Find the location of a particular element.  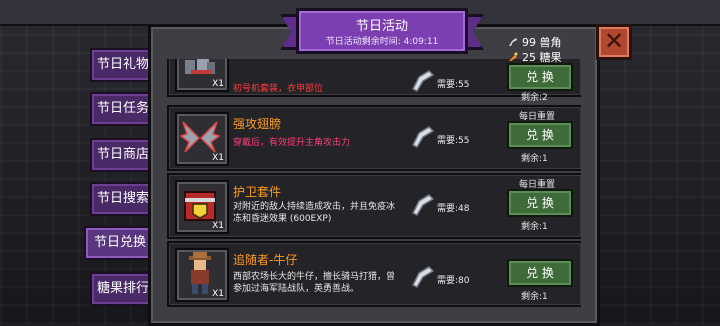

tab-festival-search: 节日搜索 is located at coordinates (123, 199).